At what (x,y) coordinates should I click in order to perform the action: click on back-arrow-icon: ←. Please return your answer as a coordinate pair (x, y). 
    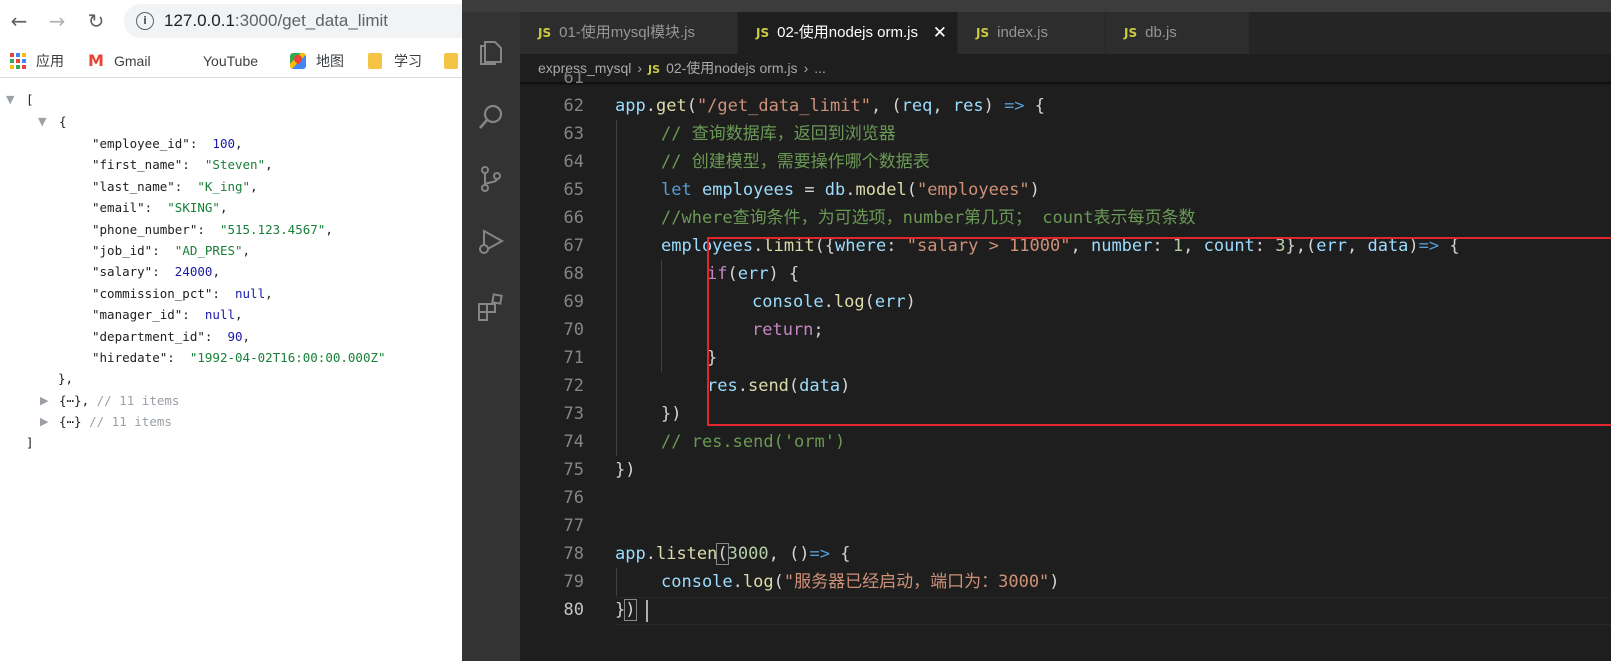
    Looking at the image, I should click on (19, 21).